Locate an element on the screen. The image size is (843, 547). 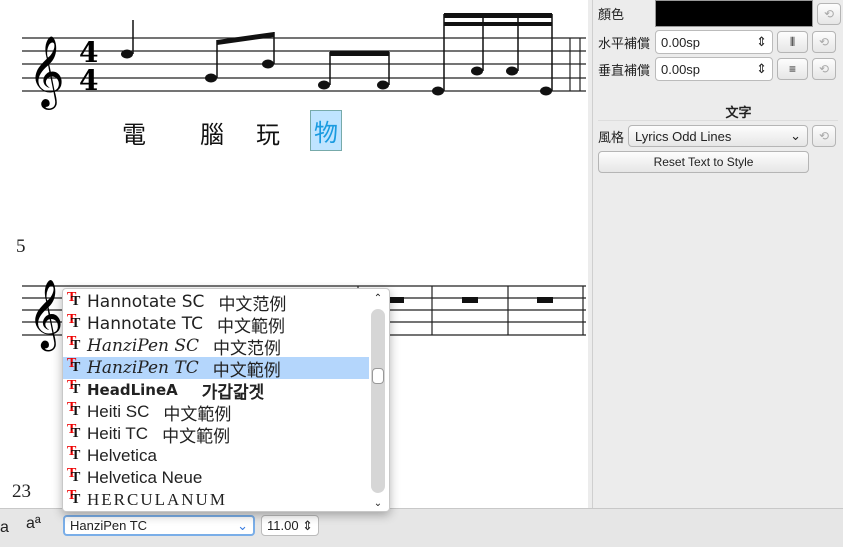
font-list-item: T T Heiti SC 中文範例 is located at coordinates (216, 412).